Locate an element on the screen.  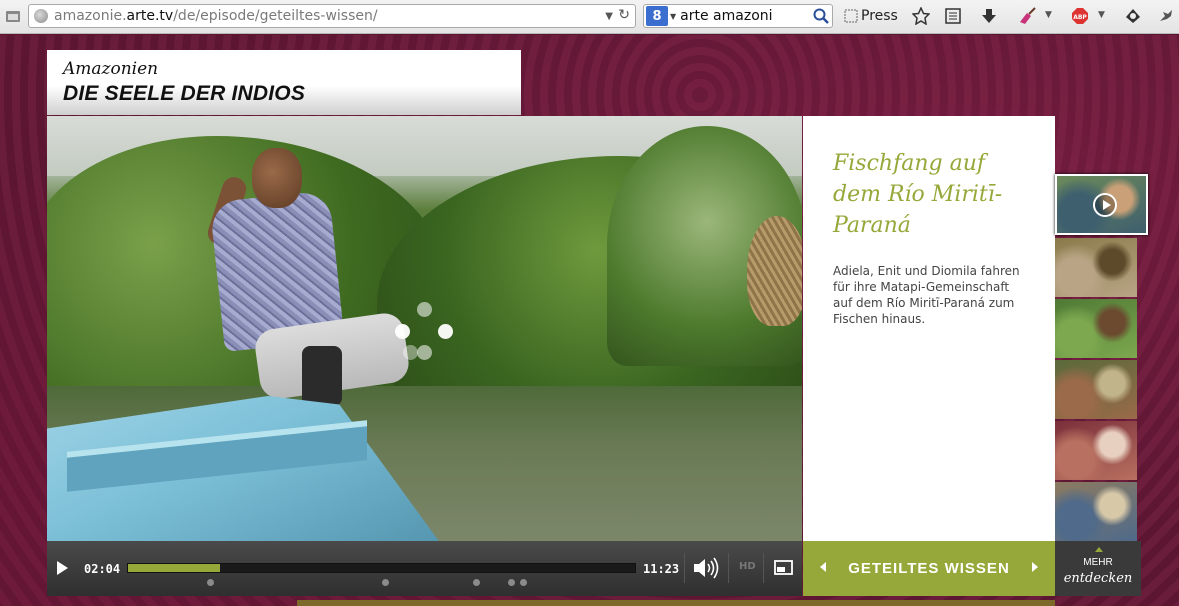
current-time: 02:04 is located at coordinates (102, 569).